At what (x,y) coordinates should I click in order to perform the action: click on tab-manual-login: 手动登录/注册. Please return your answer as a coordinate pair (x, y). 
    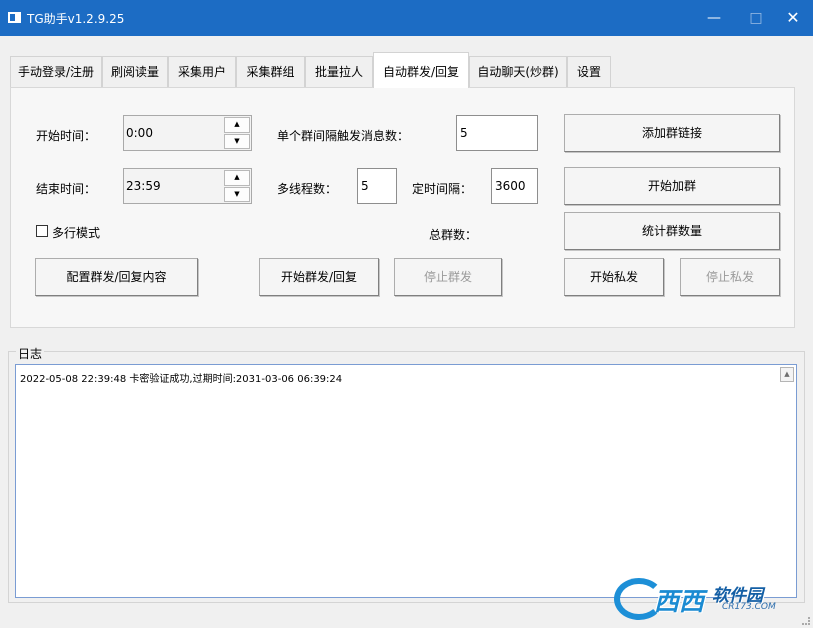
    Looking at the image, I should click on (56, 71).